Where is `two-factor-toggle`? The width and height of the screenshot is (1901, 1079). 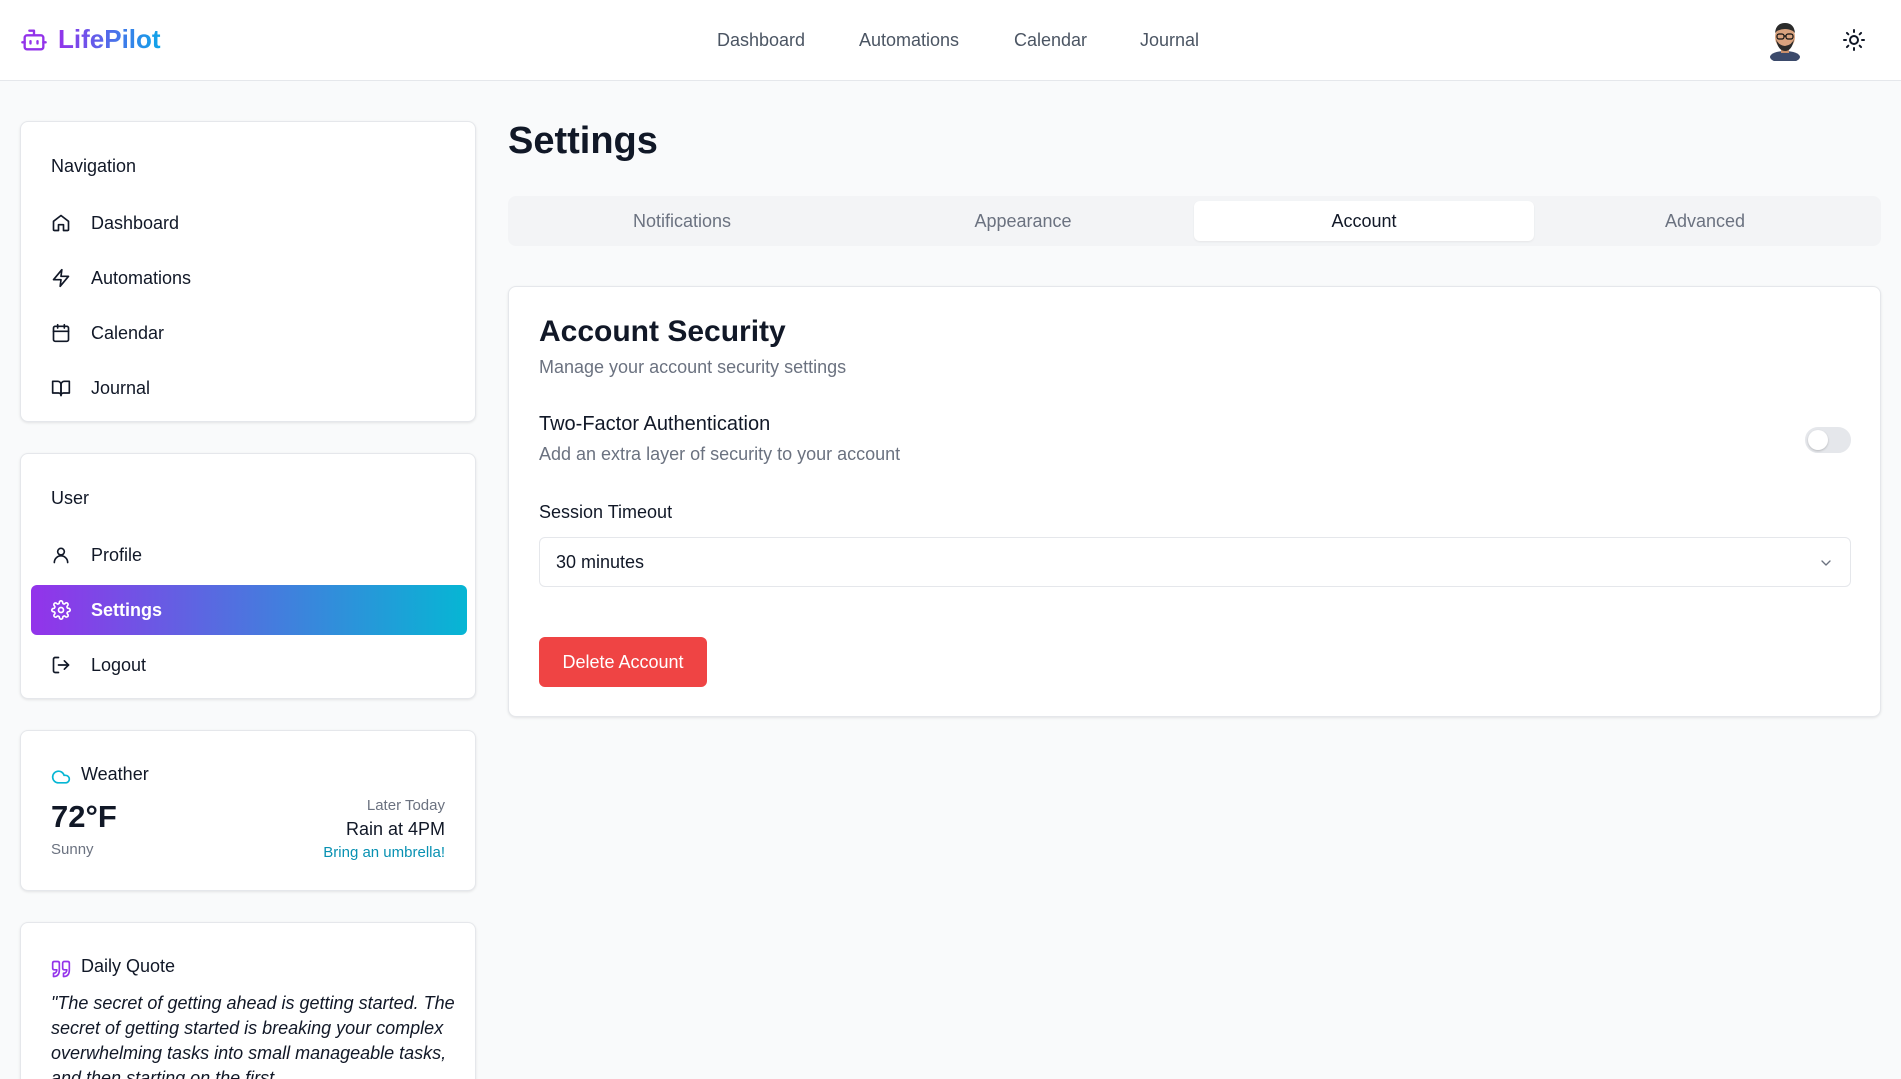
two-factor-toggle is located at coordinates (1828, 440).